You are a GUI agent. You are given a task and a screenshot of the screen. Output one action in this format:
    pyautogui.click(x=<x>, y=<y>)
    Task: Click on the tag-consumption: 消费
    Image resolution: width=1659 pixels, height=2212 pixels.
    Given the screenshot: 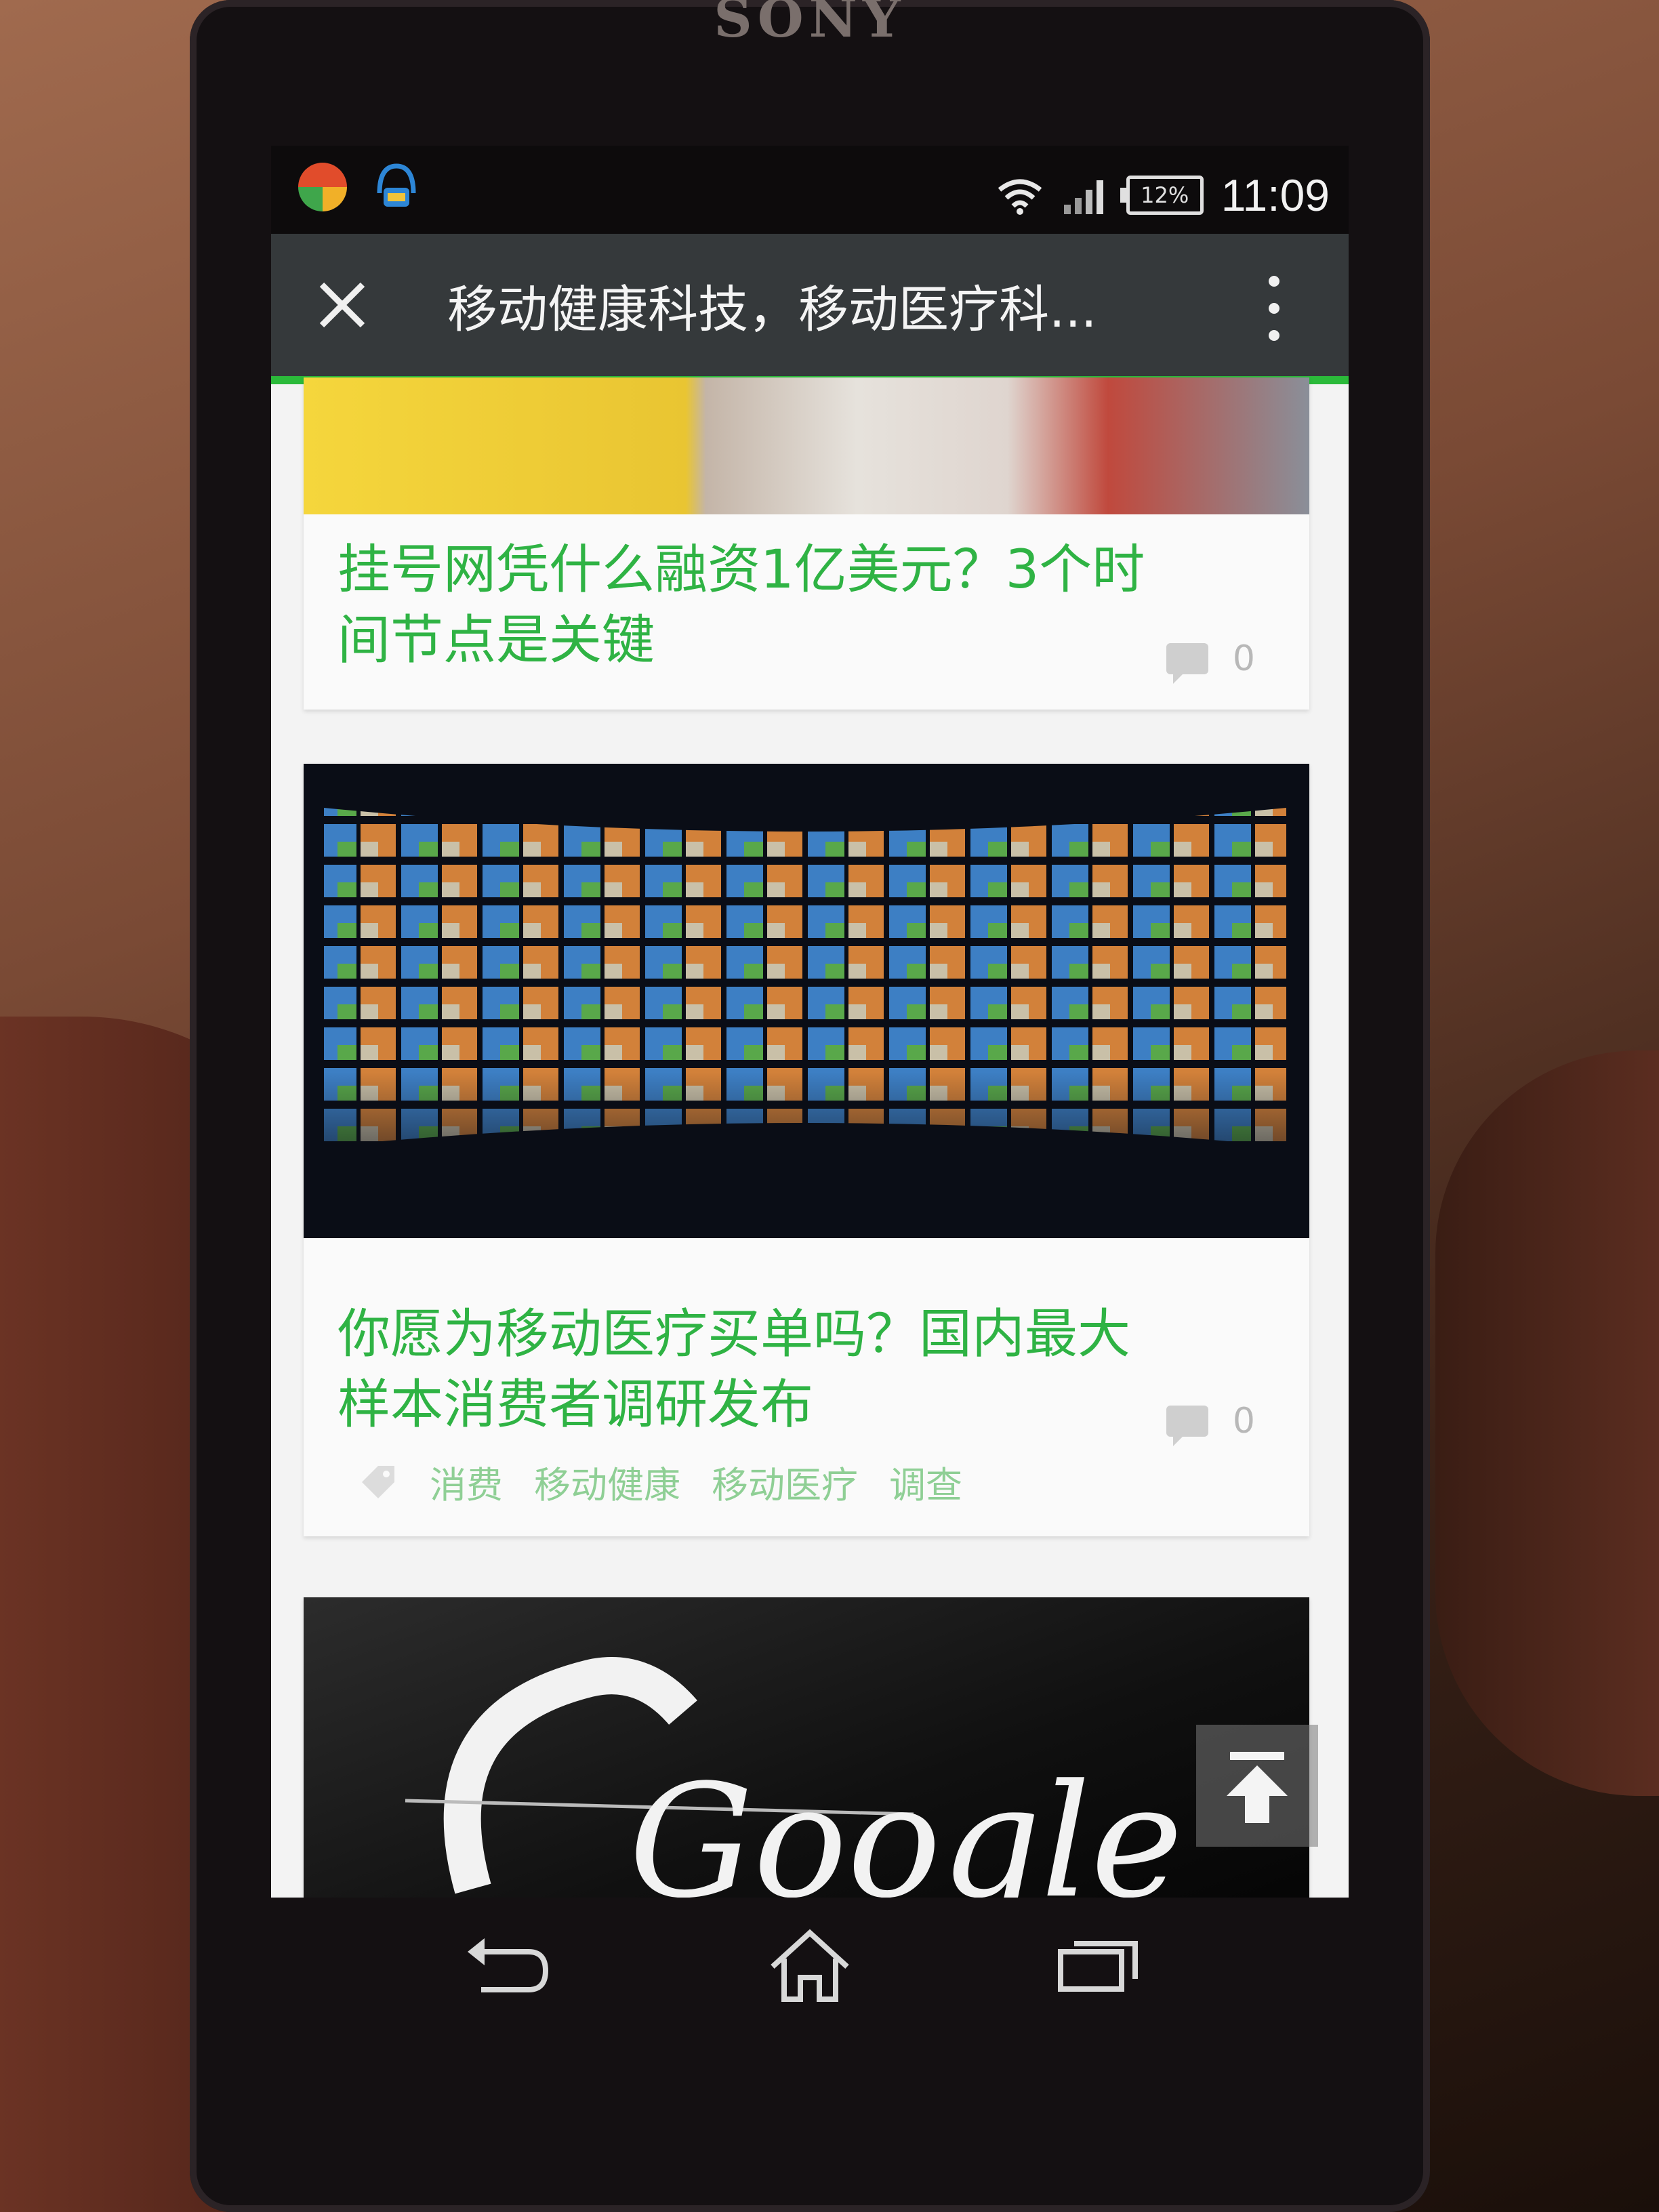 What is the action you would take?
    pyautogui.click(x=467, y=1482)
    